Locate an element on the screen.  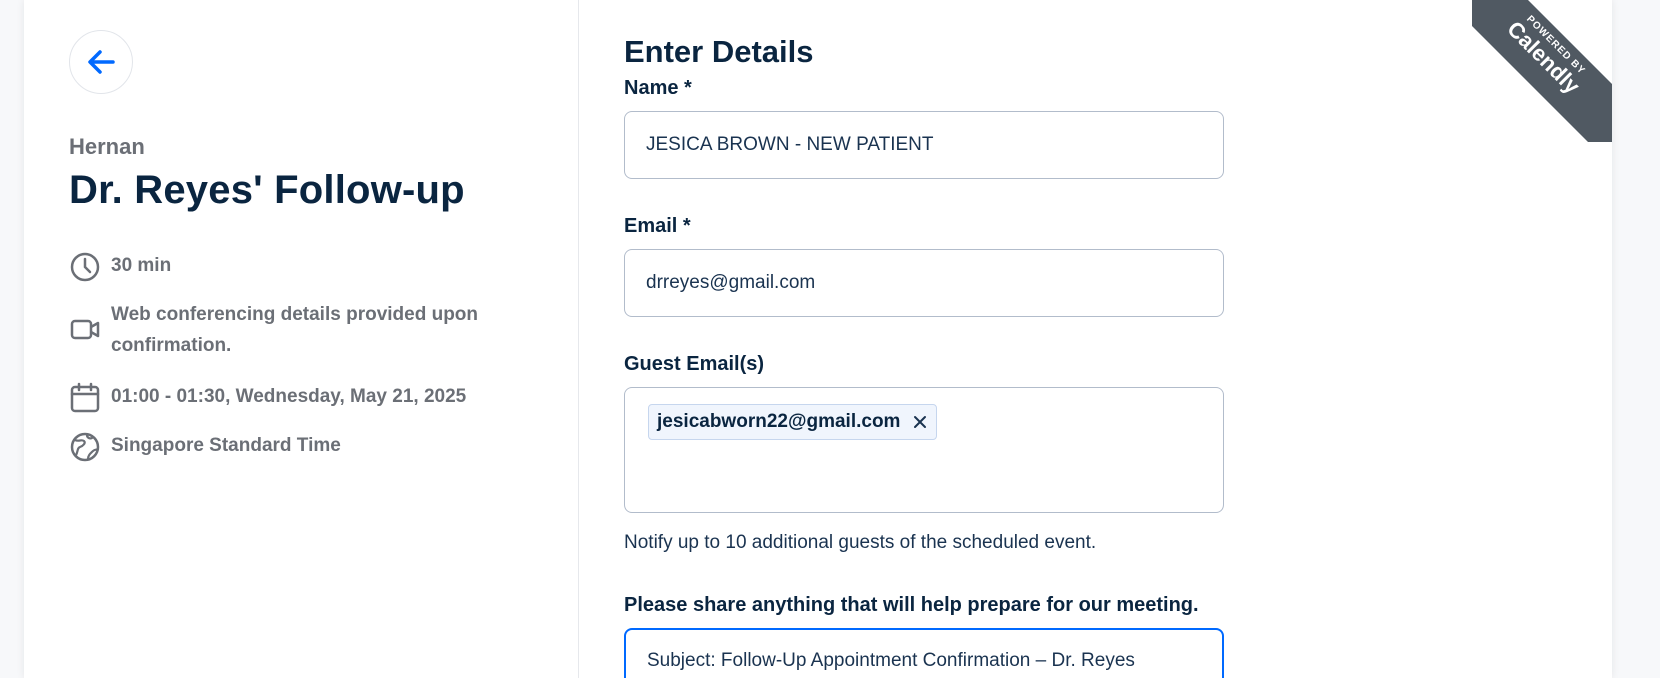
guest-email-chip-text: jesicabworn22@gmail.com is located at coordinates (779, 421).